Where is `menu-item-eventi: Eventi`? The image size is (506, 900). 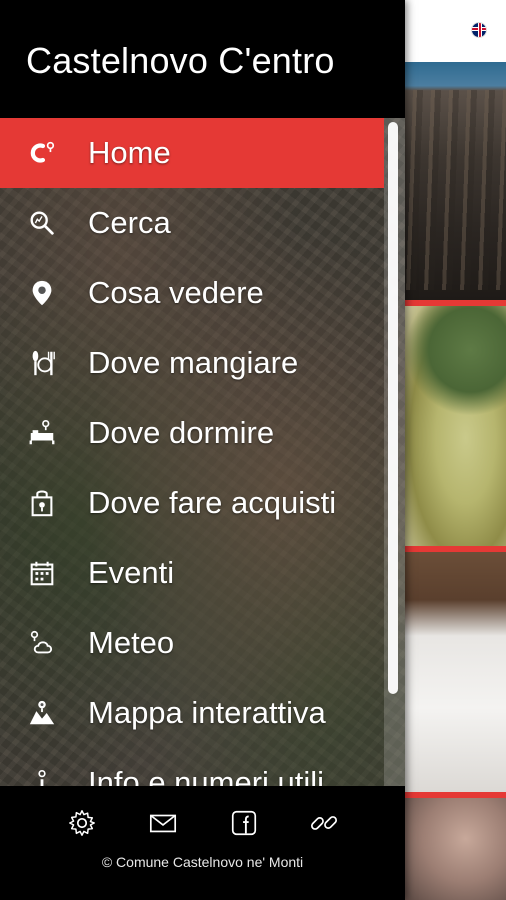 menu-item-eventi: Eventi is located at coordinates (192, 573).